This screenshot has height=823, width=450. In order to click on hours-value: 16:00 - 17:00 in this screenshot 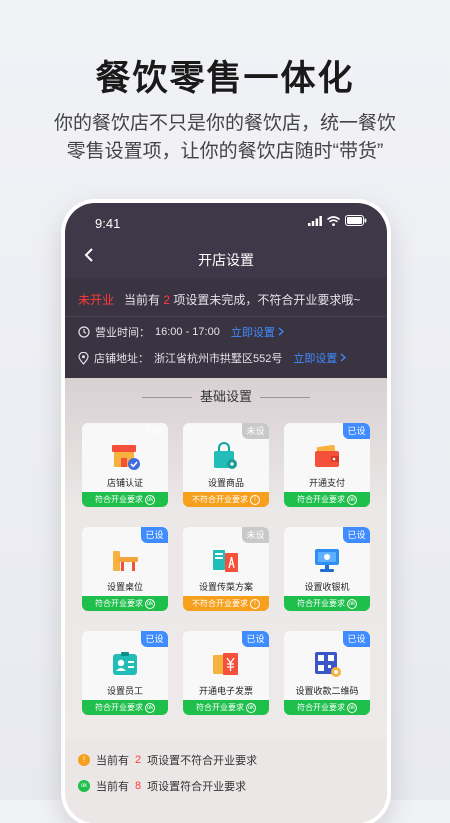, I will do `click(187, 332)`.